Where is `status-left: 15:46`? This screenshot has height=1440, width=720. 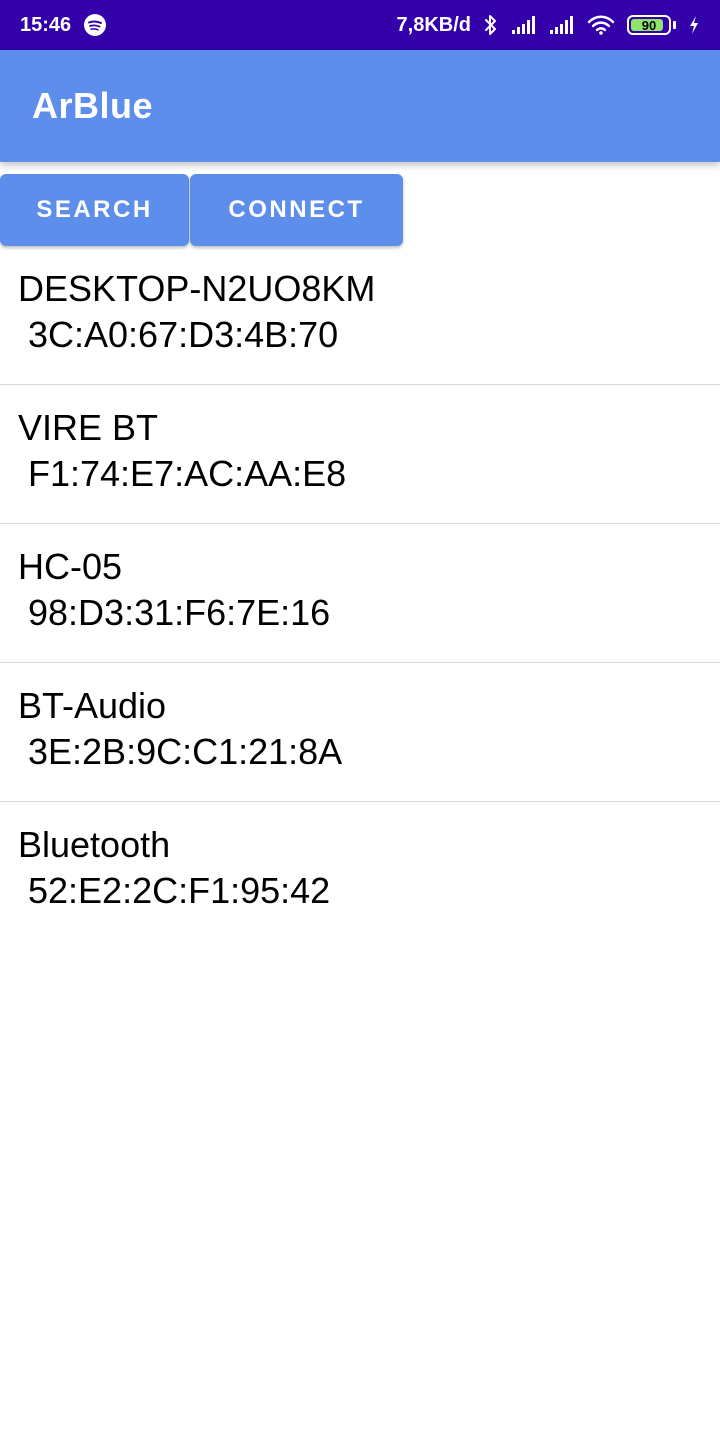
status-left: 15:46 is located at coordinates (63, 25).